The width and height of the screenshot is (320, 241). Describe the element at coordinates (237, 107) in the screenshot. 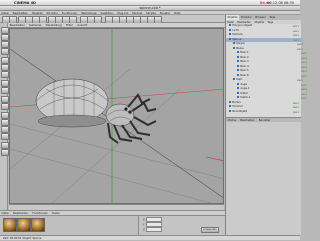

I see `tree-item-label: Himmel` at that location.